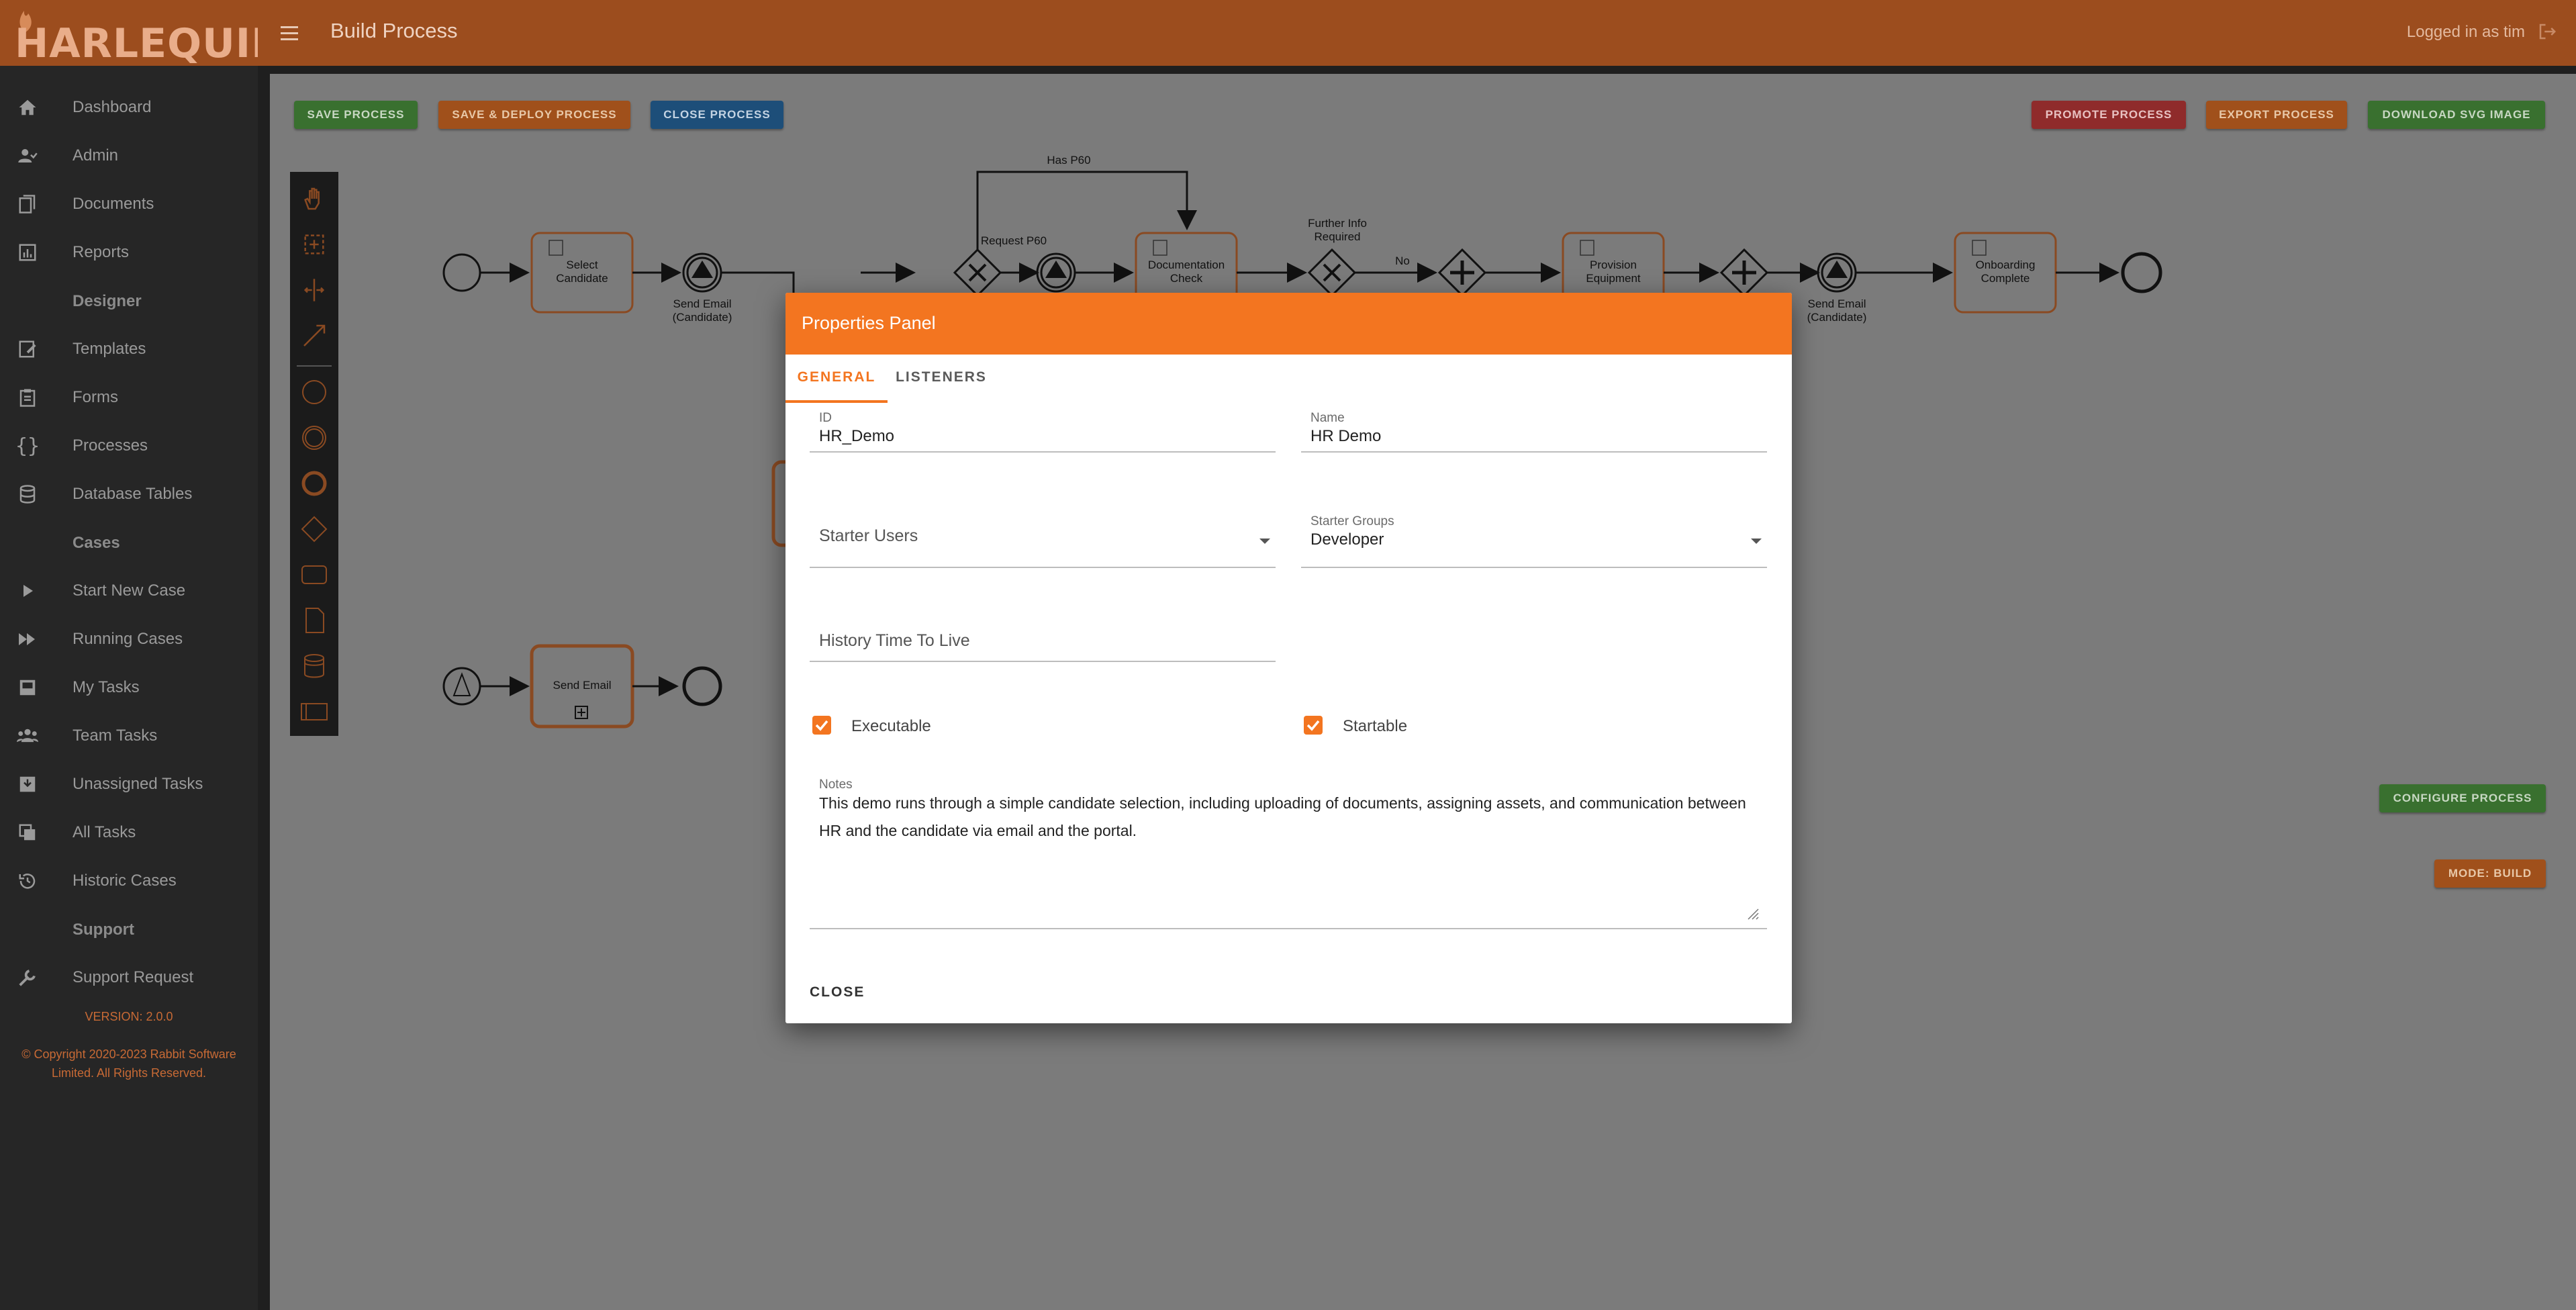 The height and width of the screenshot is (1310, 2576). What do you see at coordinates (941, 390) in the screenshot?
I see `tab-listeners: LISTENERS` at bounding box center [941, 390].